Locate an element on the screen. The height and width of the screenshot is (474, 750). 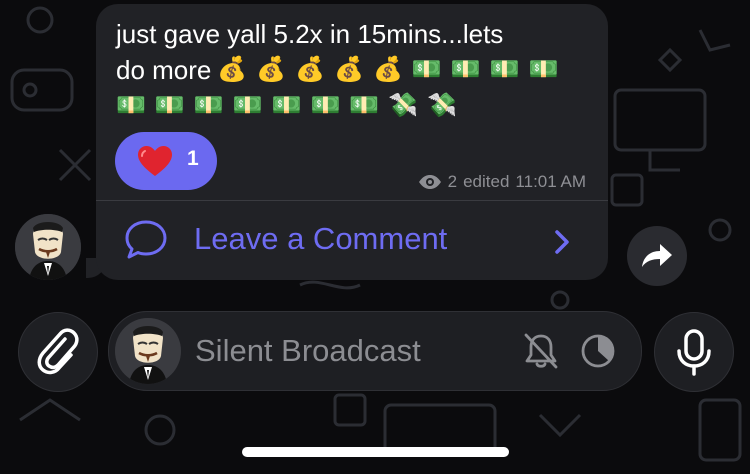
share-button is located at coordinates (657, 256).